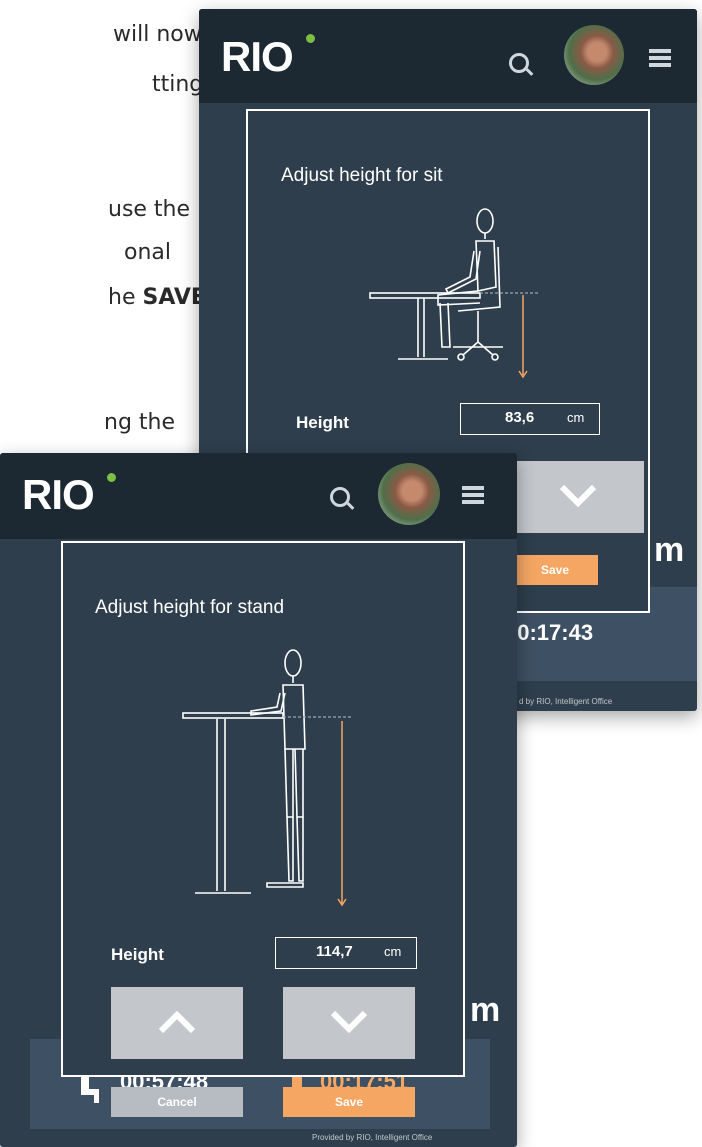 Image resolution: width=702 pixels, height=1147 pixels. I want to click on doc-line-6: ng the, so click(140, 422).